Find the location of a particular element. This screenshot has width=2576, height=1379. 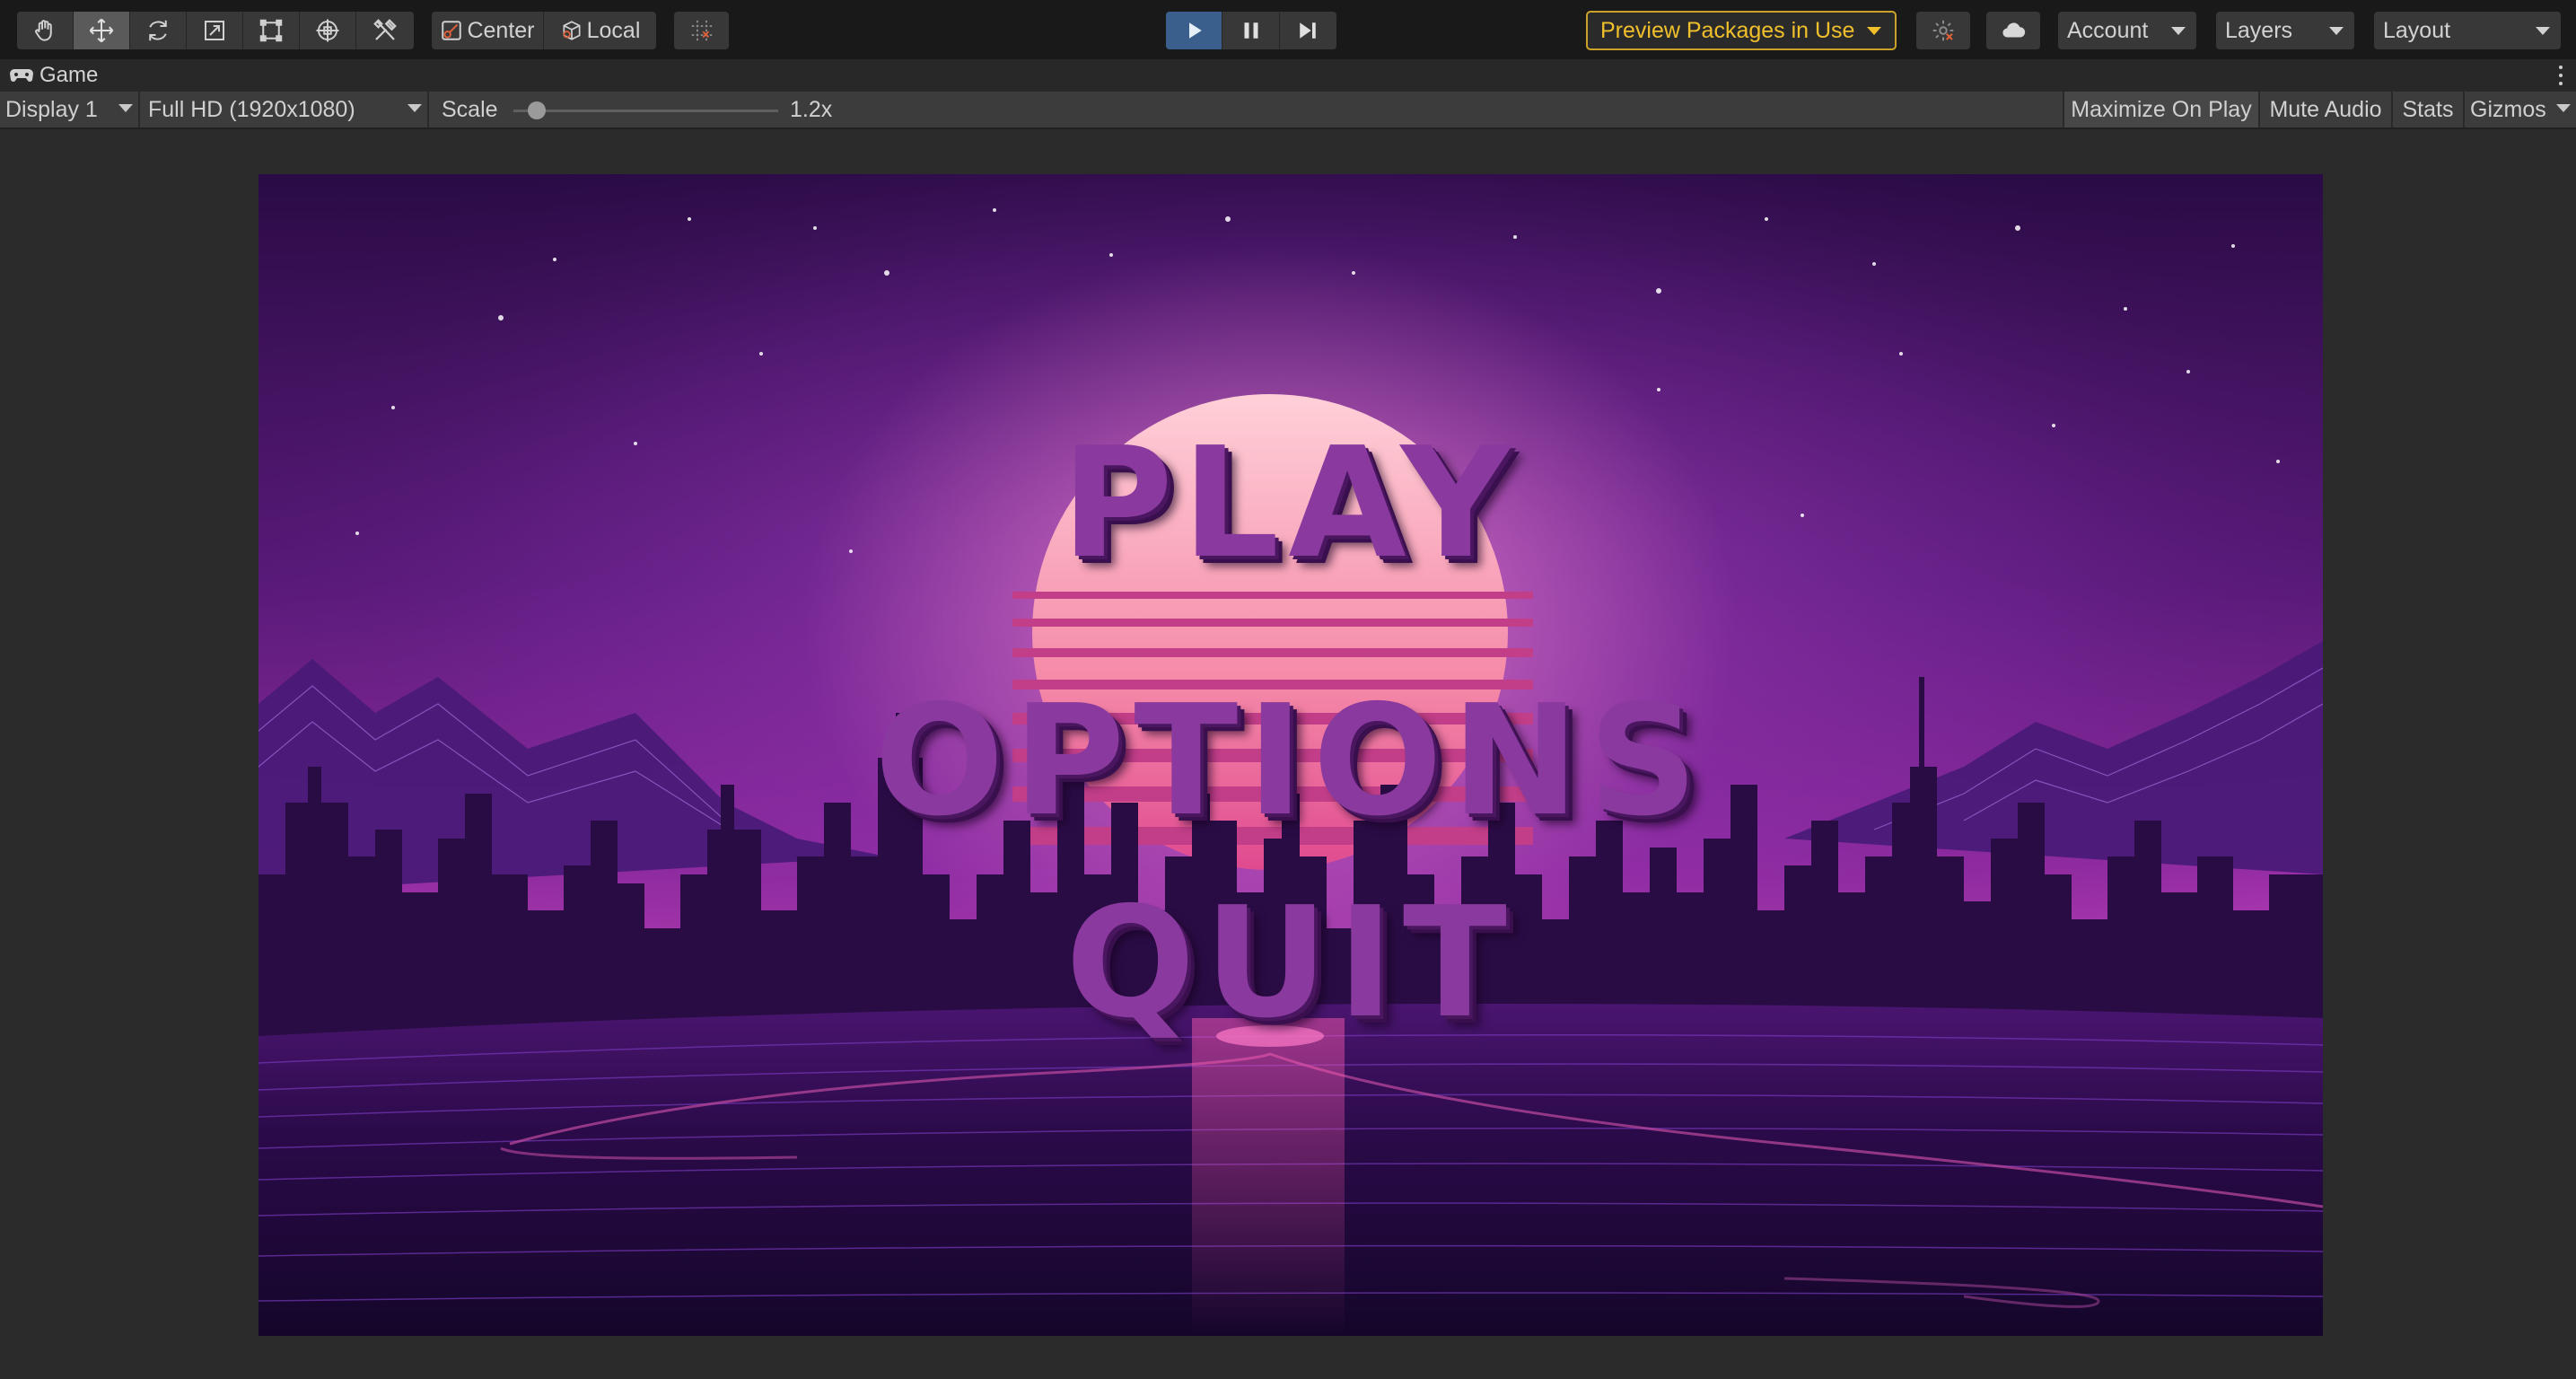

step-icon is located at coordinates (1308, 30).